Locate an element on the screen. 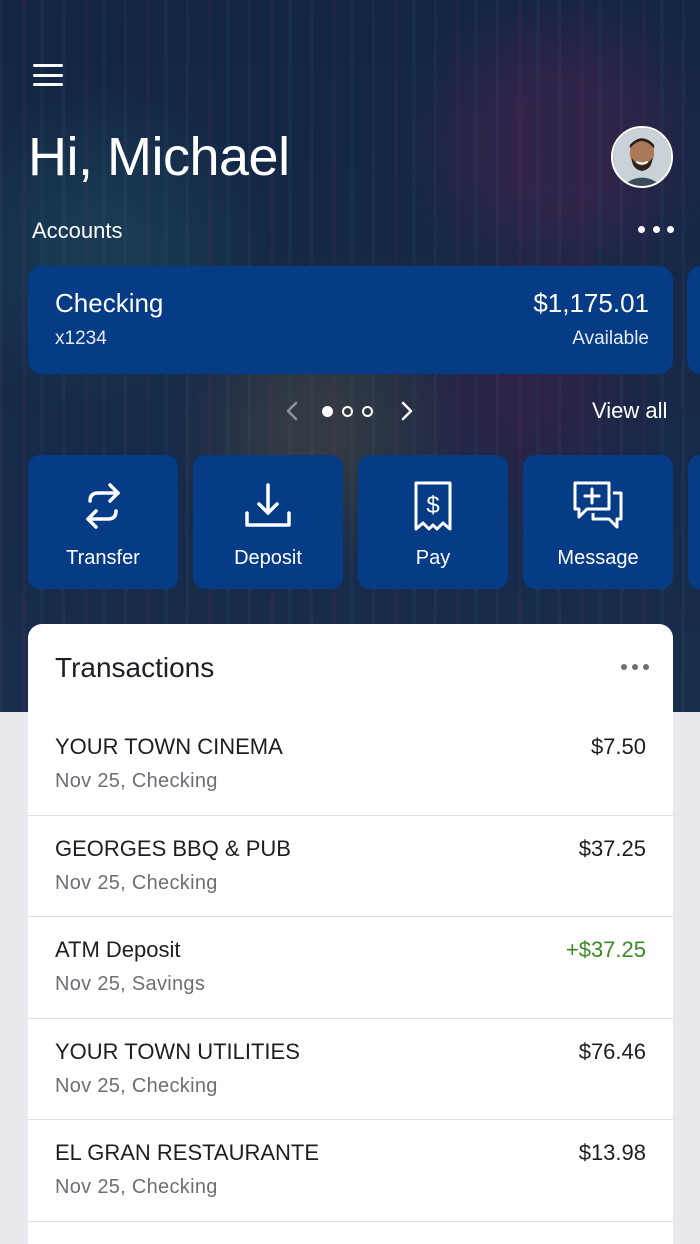  profile-avatar is located at coordinates (642, 157).